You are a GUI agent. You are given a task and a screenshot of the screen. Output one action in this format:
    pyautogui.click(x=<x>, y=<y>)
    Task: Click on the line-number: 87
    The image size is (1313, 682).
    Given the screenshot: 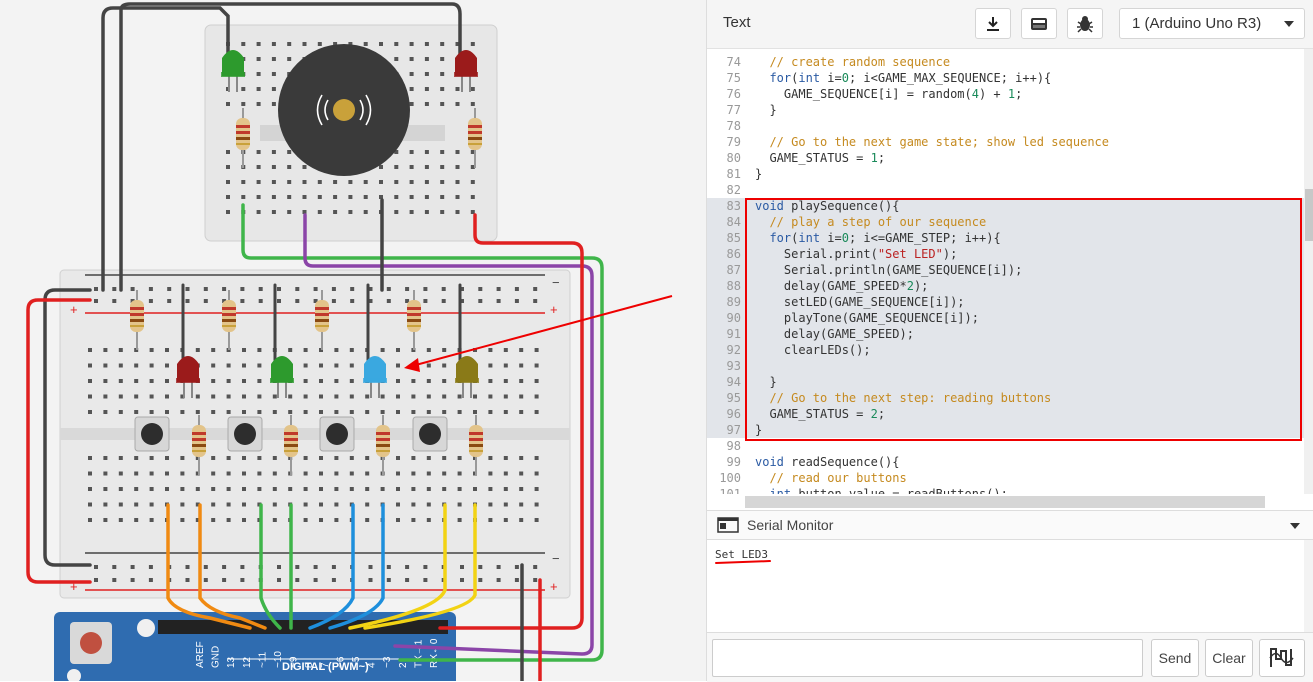 What is the action you would take?
    pyautogui.click(x=733, y=270)
    